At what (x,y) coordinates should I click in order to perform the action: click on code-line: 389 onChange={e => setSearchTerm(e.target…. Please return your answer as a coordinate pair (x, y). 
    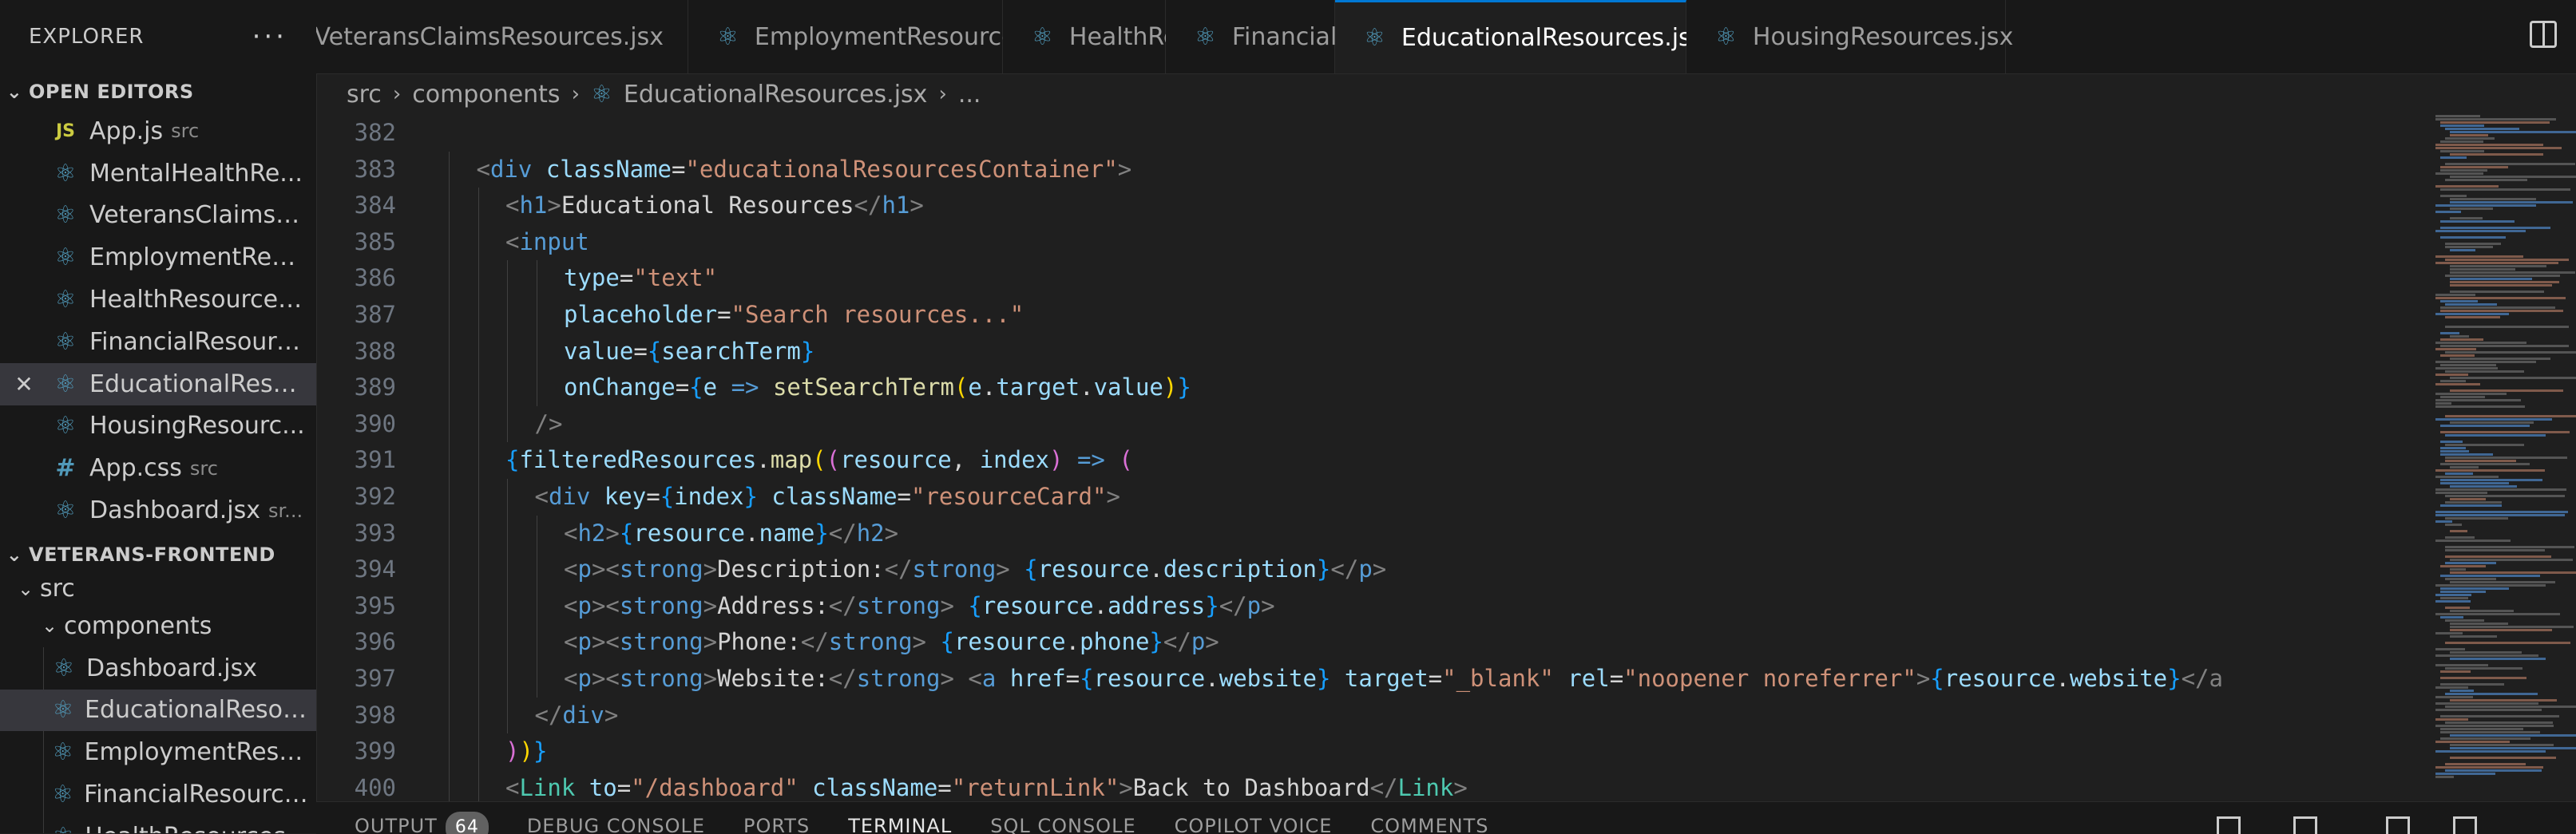
    Looking at the image, I should click on (1370, 388).